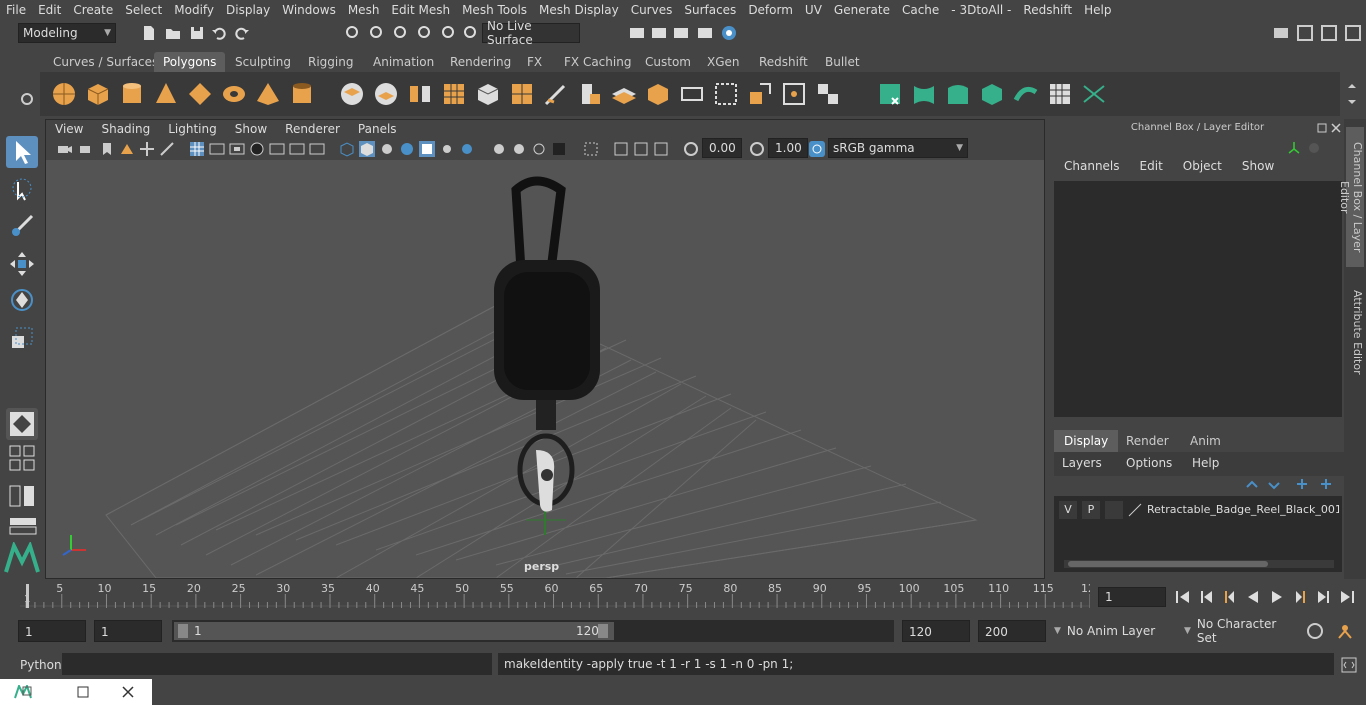 This screenshot has width=1366, height=705. What do you see at coordinates (539, 149) in the screenshot?
I see `anti-aliasing-icon` at bounding box center [539, 149].